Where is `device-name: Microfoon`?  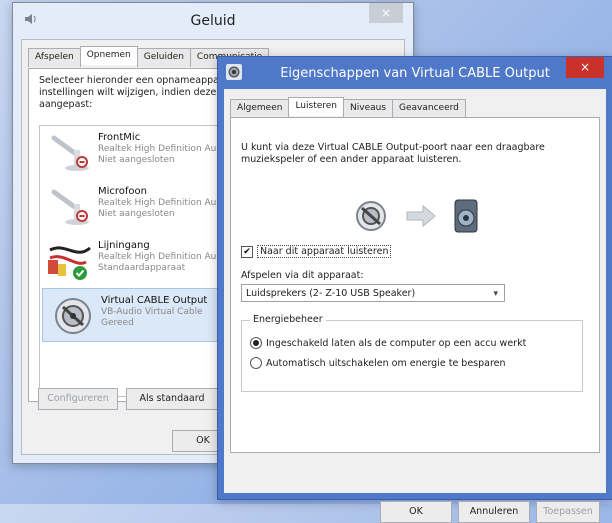 device-name: Microfoon is located at coordinates (123, 191).